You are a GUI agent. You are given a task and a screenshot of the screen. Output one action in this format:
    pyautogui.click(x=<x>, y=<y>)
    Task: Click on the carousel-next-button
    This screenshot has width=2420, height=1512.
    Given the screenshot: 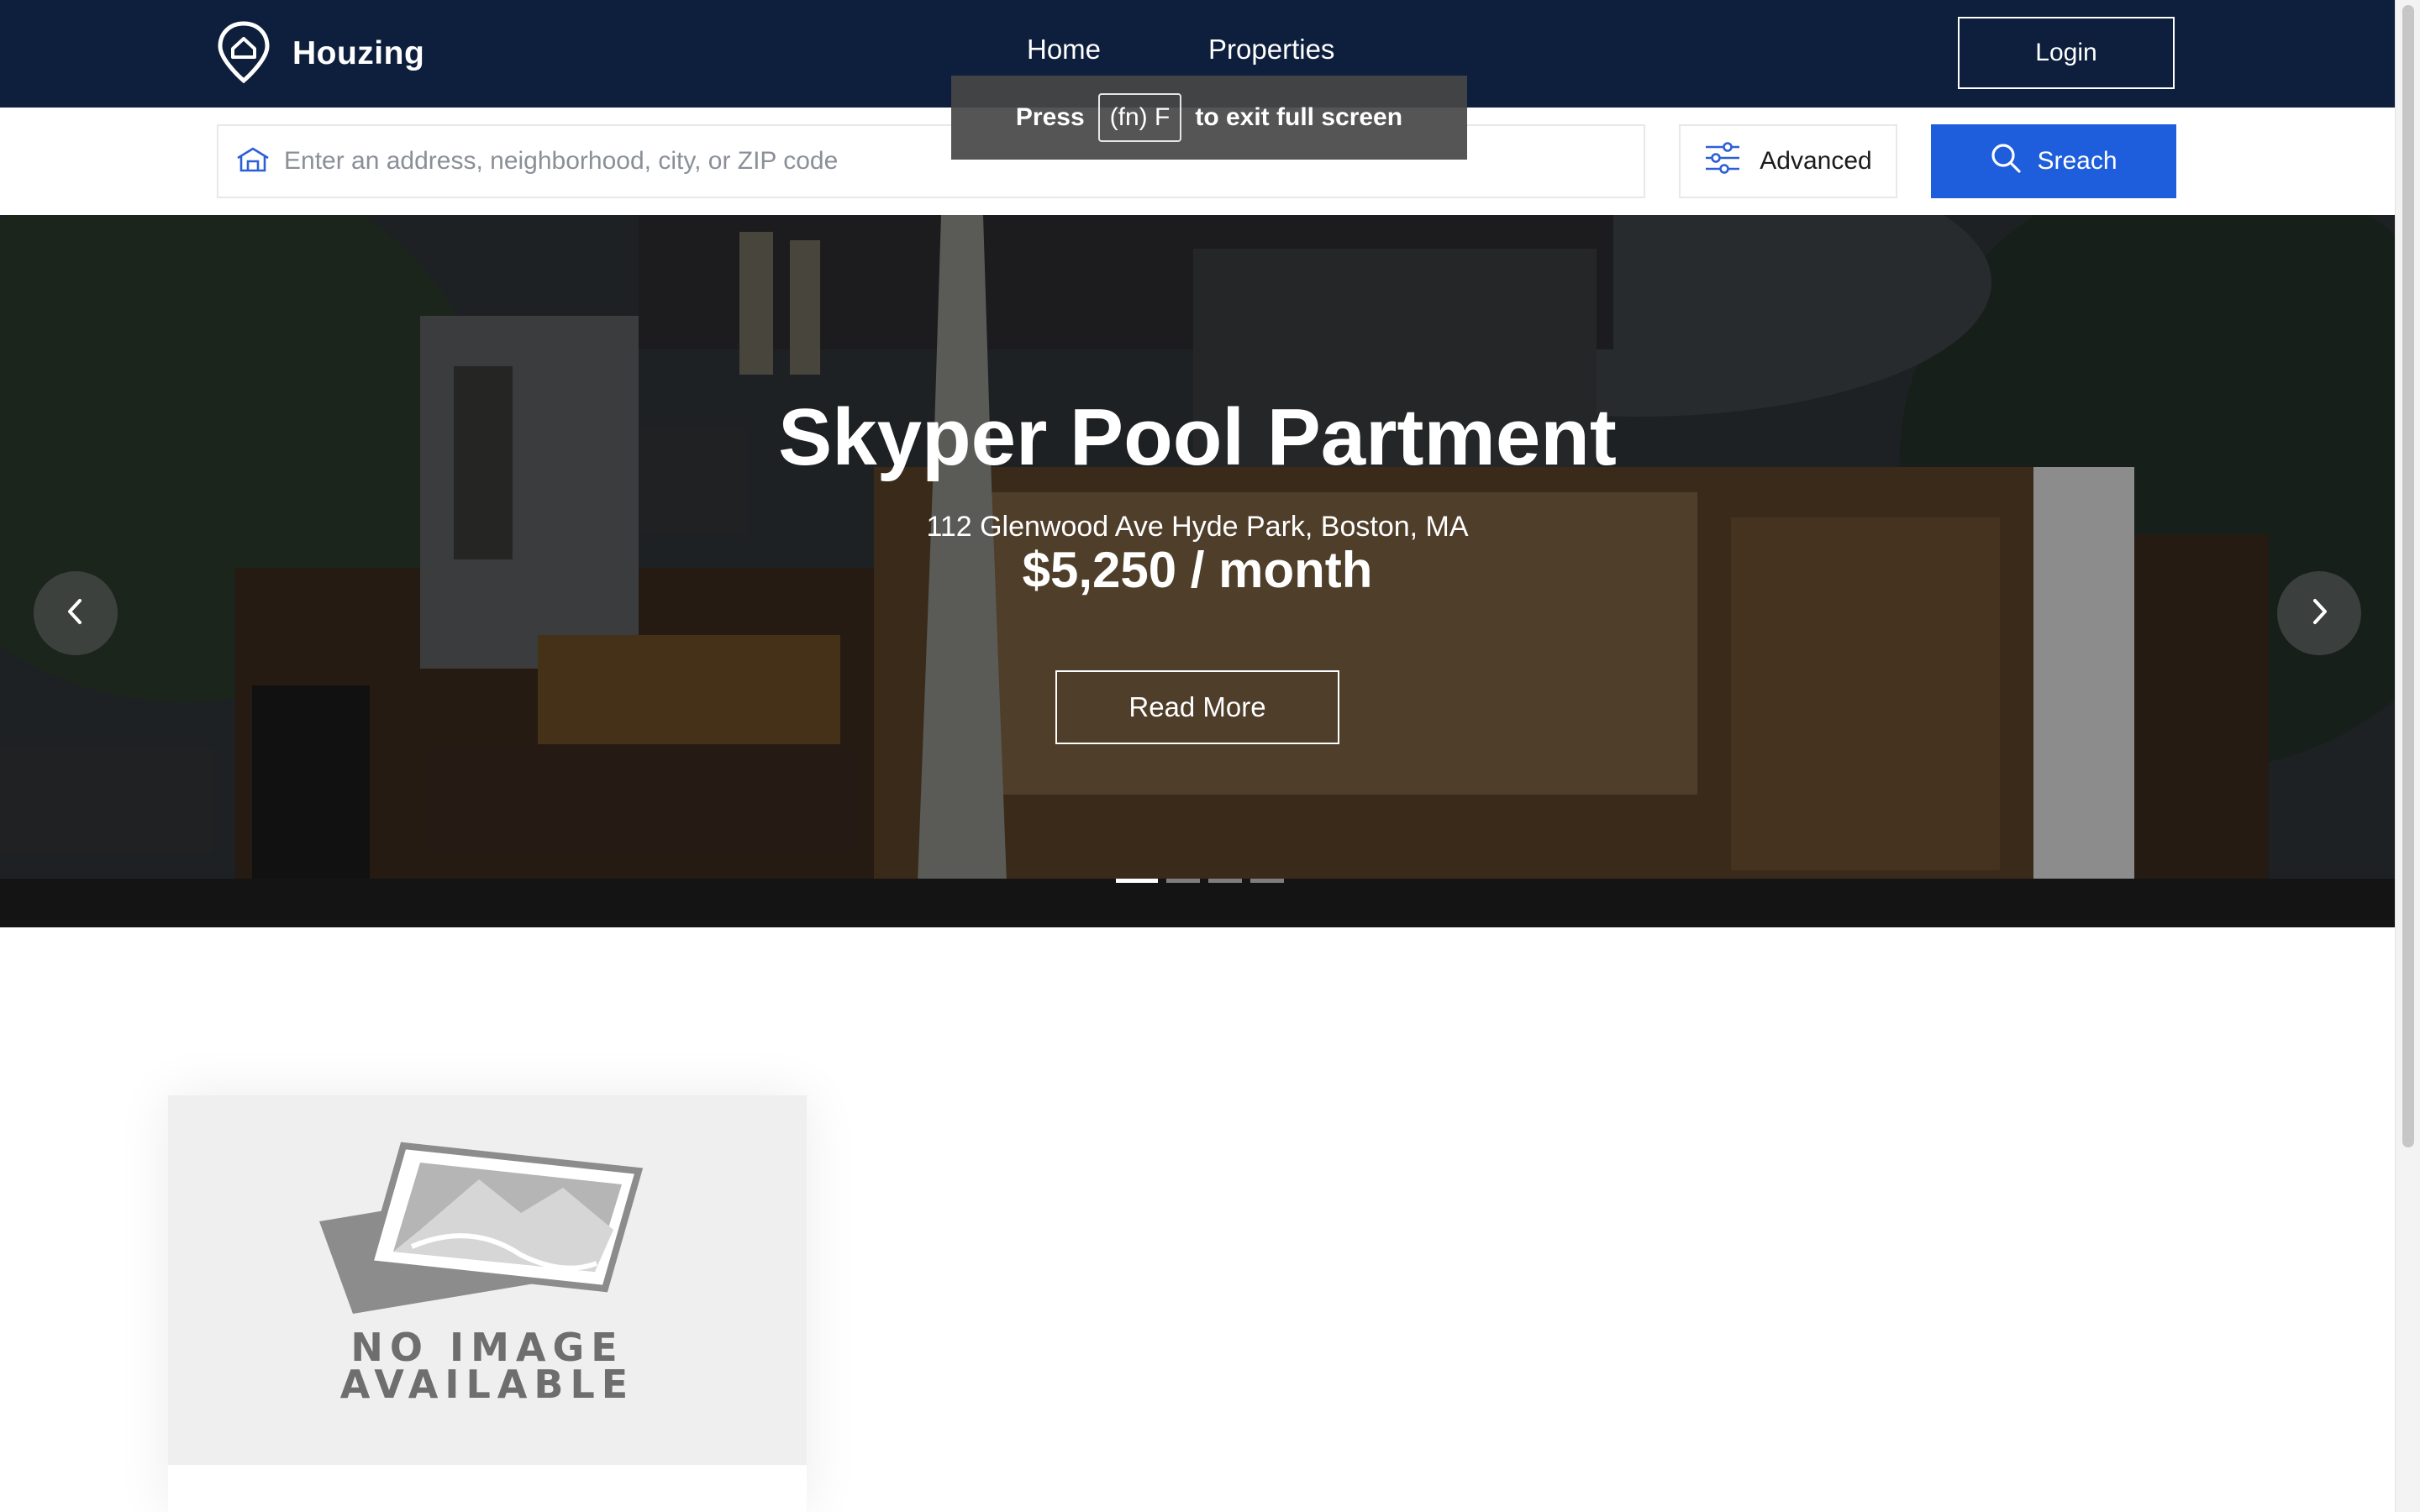 What is the action you would take?
    pyautogui.click(x=2319, y=613)
    